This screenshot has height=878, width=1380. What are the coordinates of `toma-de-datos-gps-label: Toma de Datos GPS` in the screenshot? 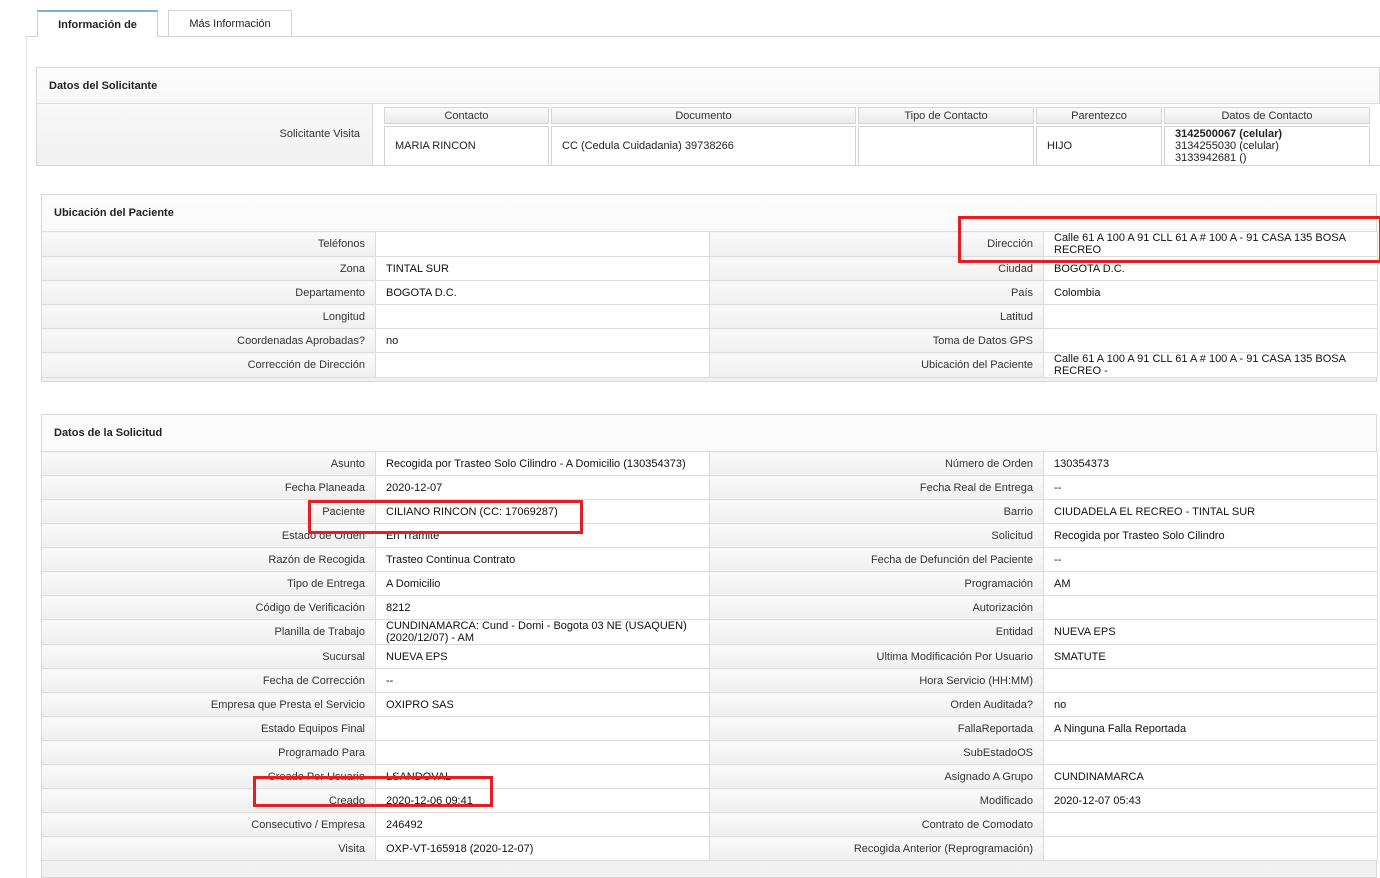 It's located at (876, 340).